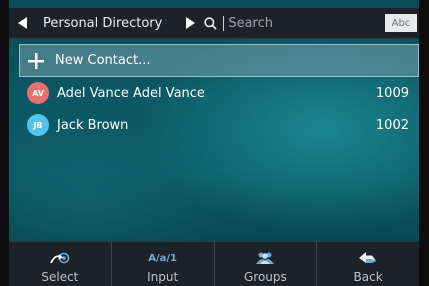  I want to click on back-softkey: Back, so click(368, 264).